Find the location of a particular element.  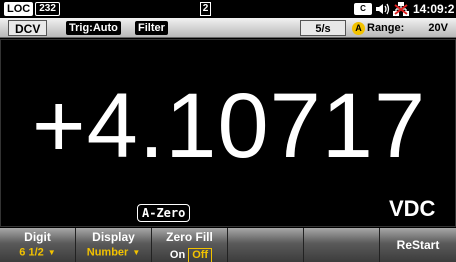

status-bar: LOC 232 2 C 14:09:2 is located at coordinates (228, 9).